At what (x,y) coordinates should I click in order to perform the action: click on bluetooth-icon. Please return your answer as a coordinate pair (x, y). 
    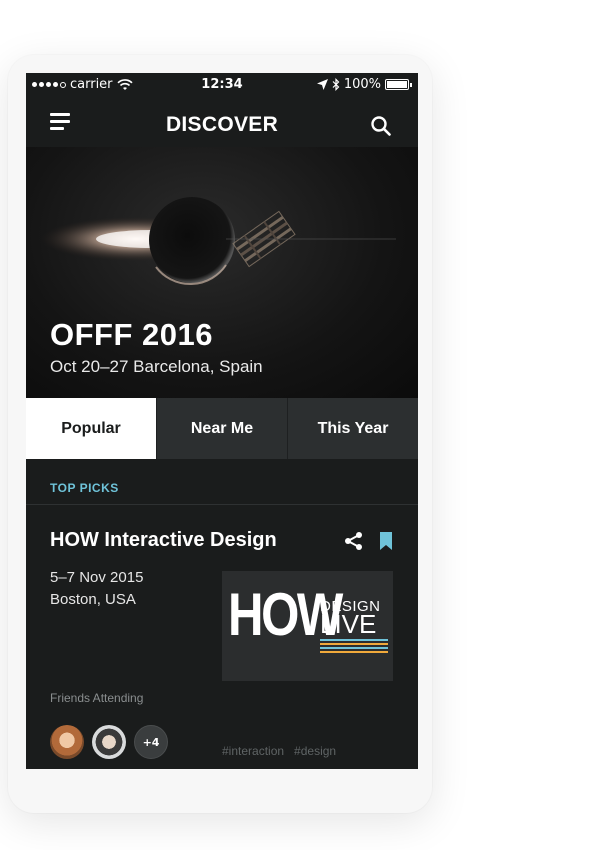
    Looking at the image, I should click on (336, 84).